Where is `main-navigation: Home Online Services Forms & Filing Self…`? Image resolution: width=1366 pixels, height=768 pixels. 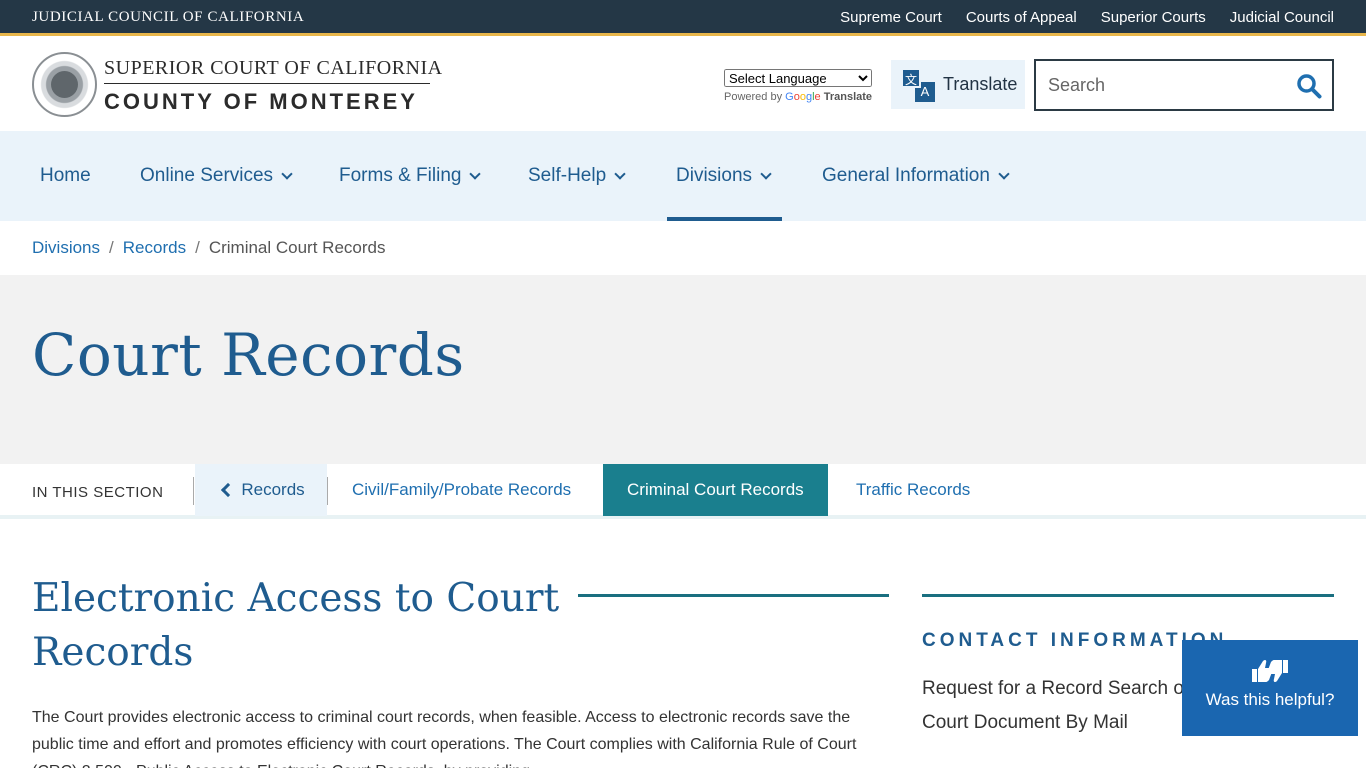
main-navigation: Home Online Services Forms & Filing Self… is located at coordinates (683, 176).